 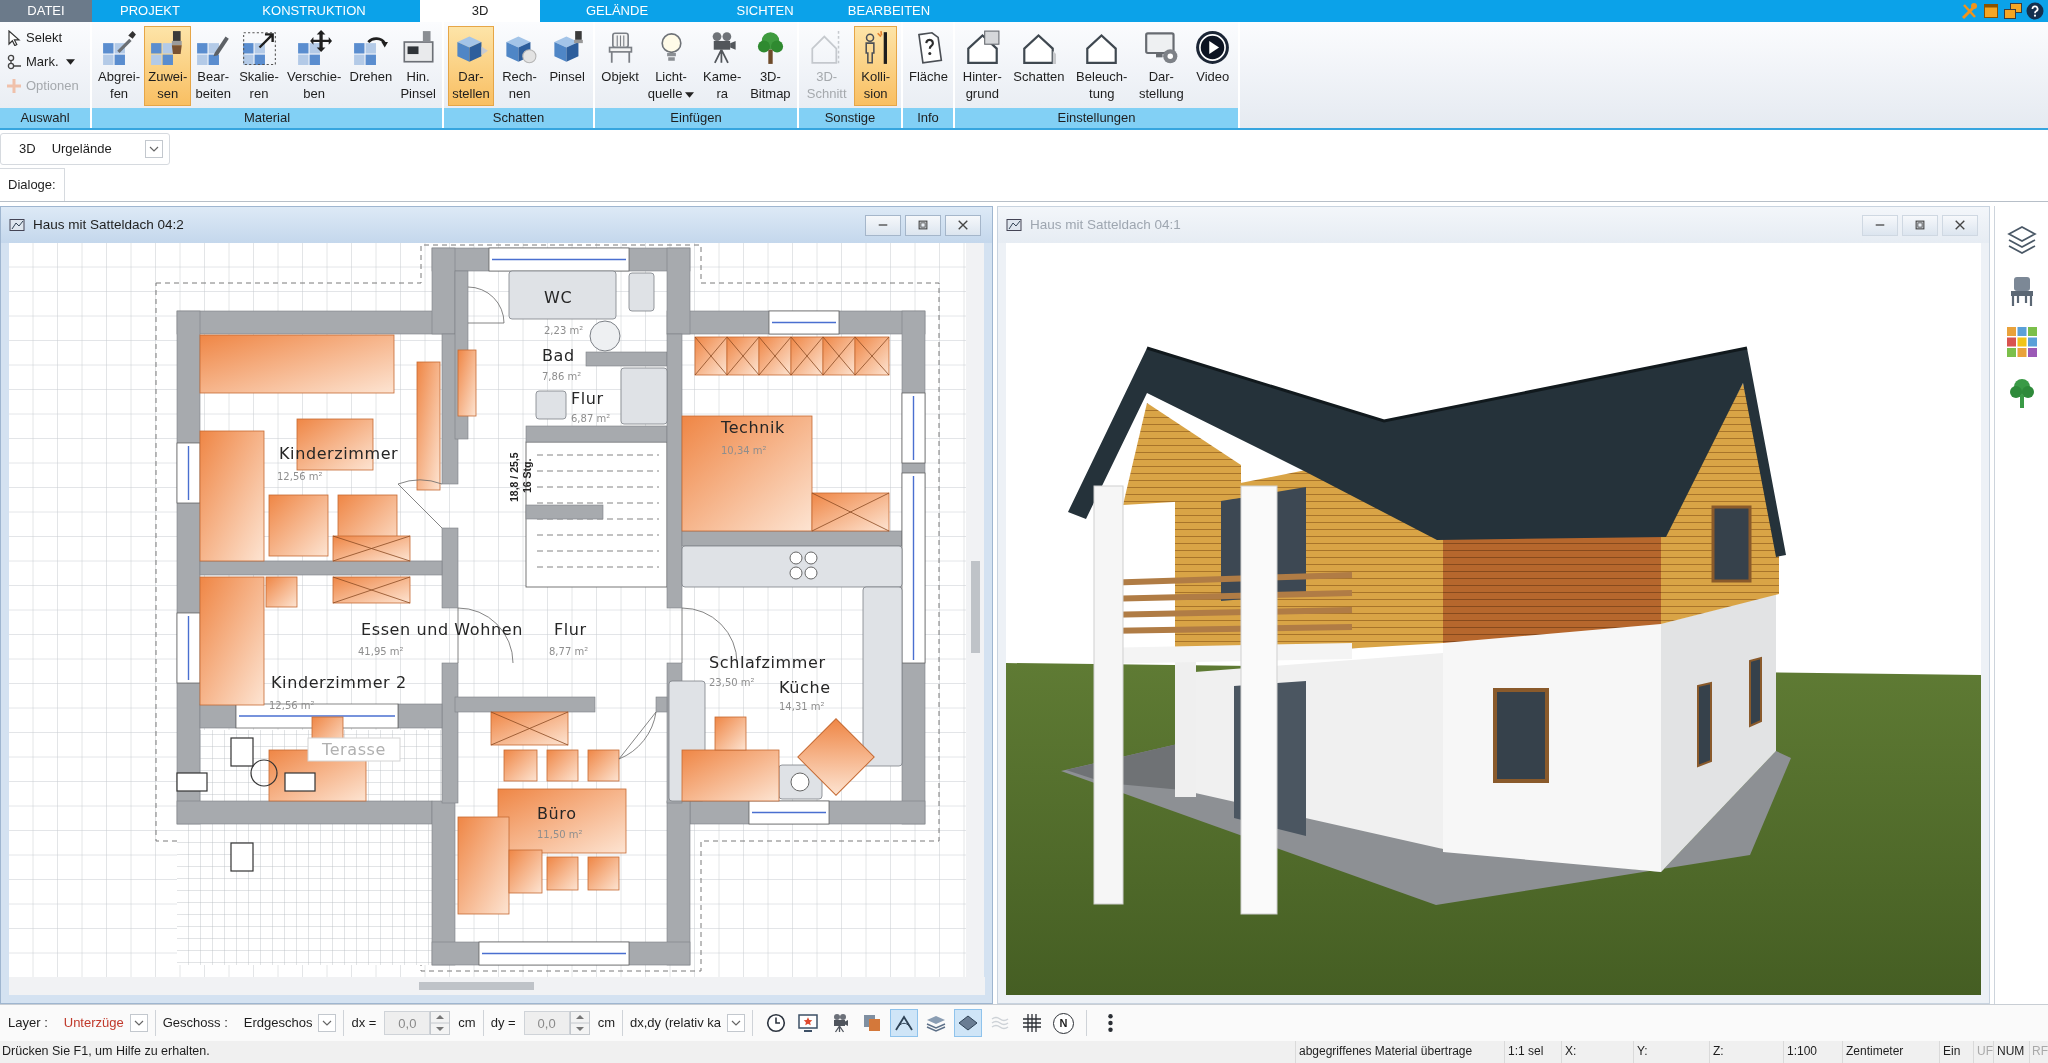 I want to click on status-pane: 1:1 sel, so click(x=1532, y=1052).